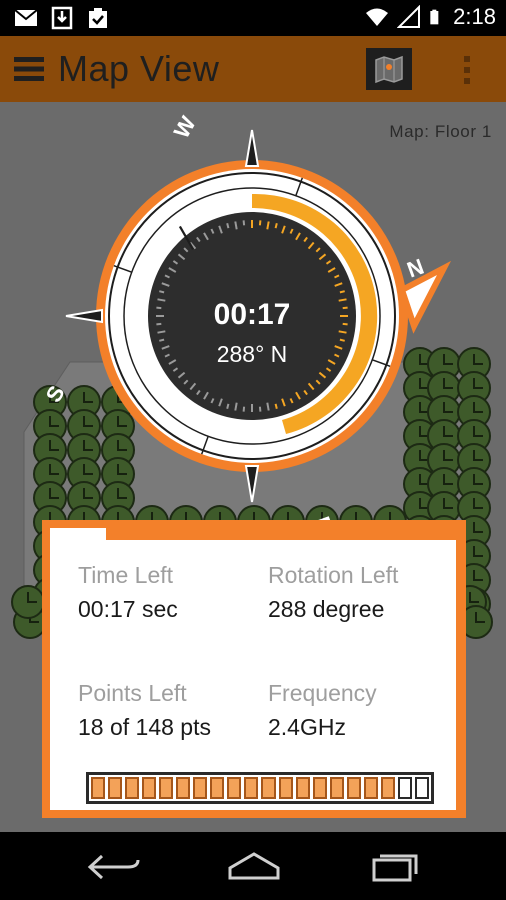 The width and height of the screenshot is (506, 900). What do you see at coordinates (434, 17) in the screenshot?
I see `battery-icon` at bounding box center [434, 17].